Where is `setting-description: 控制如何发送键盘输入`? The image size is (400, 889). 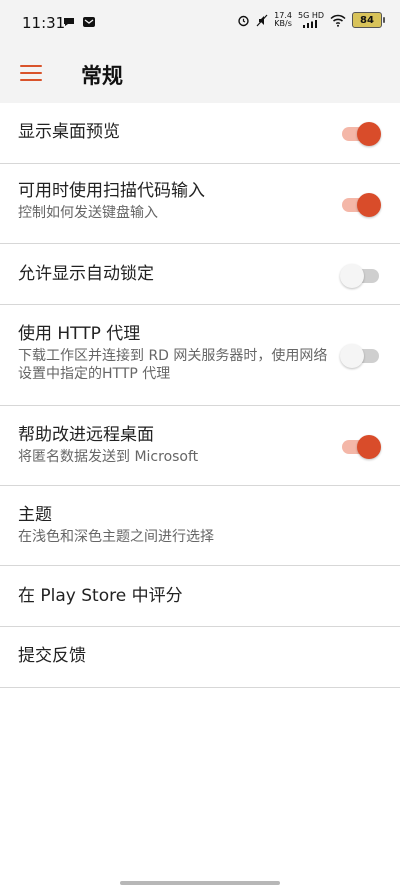 setting-description: 控制如何发送键盘输入 is located at coordinates (88, 213).